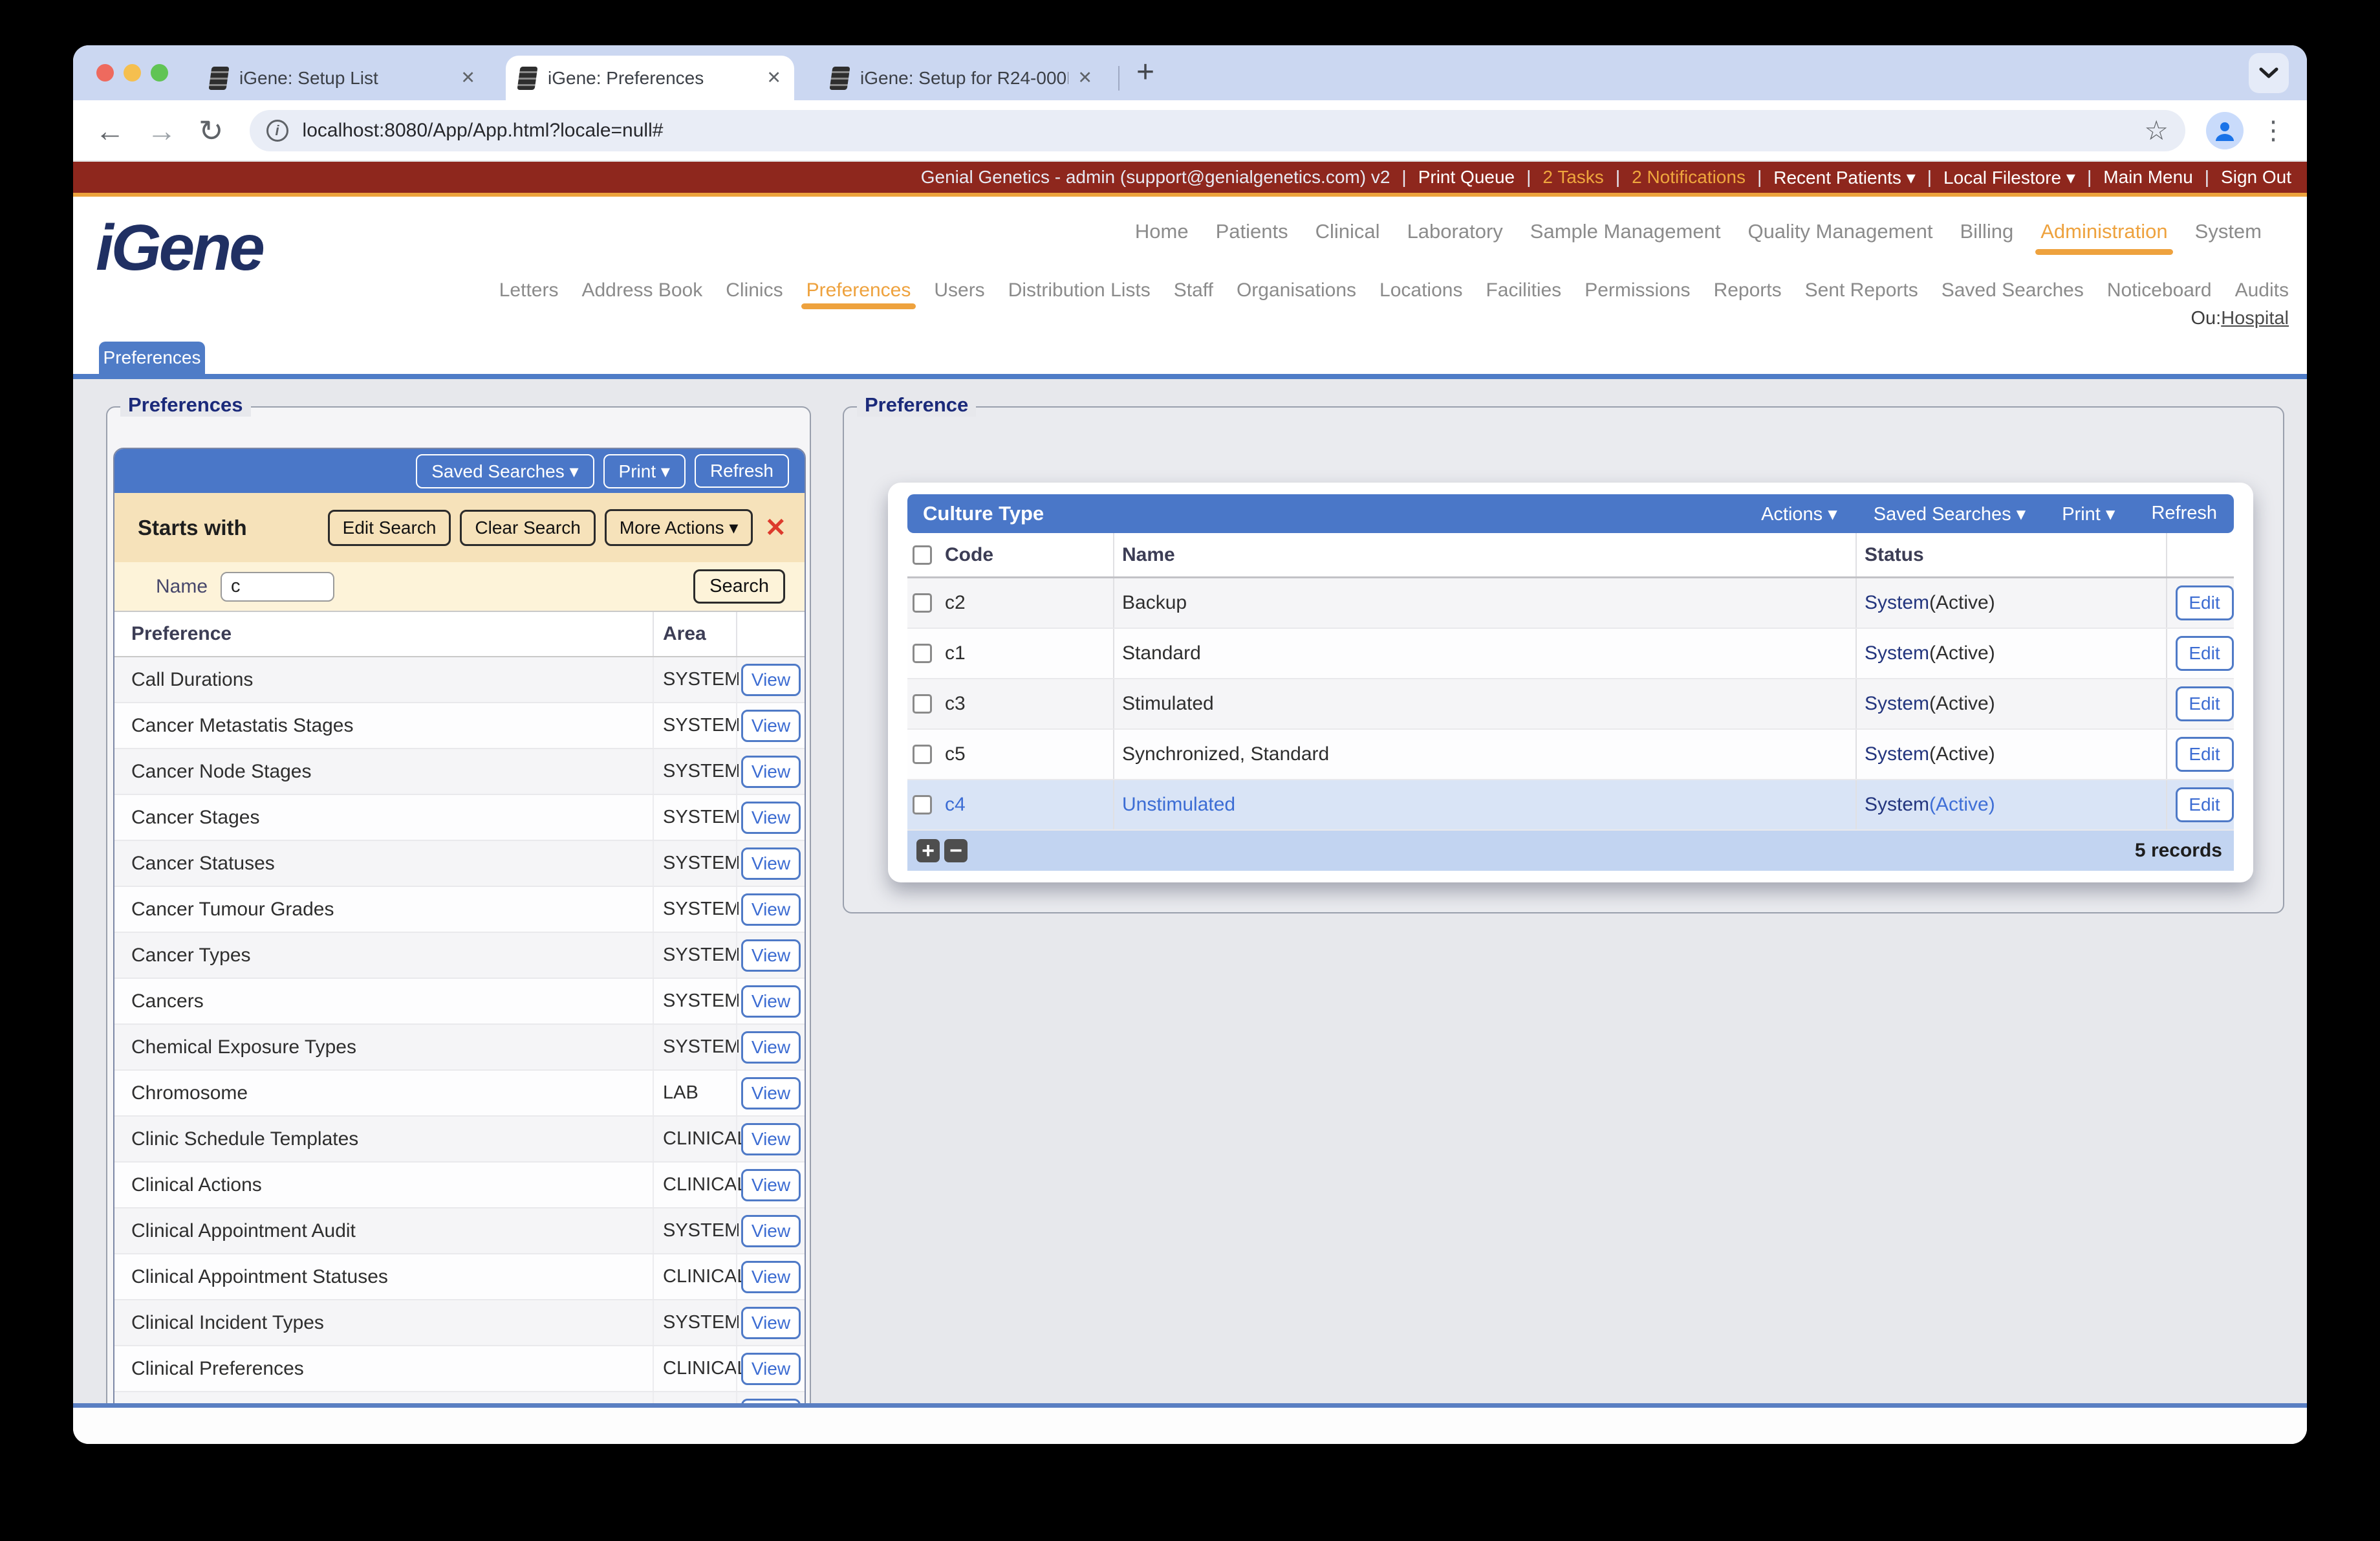 This screenshot has height=1541, width=2380. What do you see at coordinates (1748, 290) in the screenshot?
I see `sub-nav-reports: Reports` at bounding box center [1748, 290].